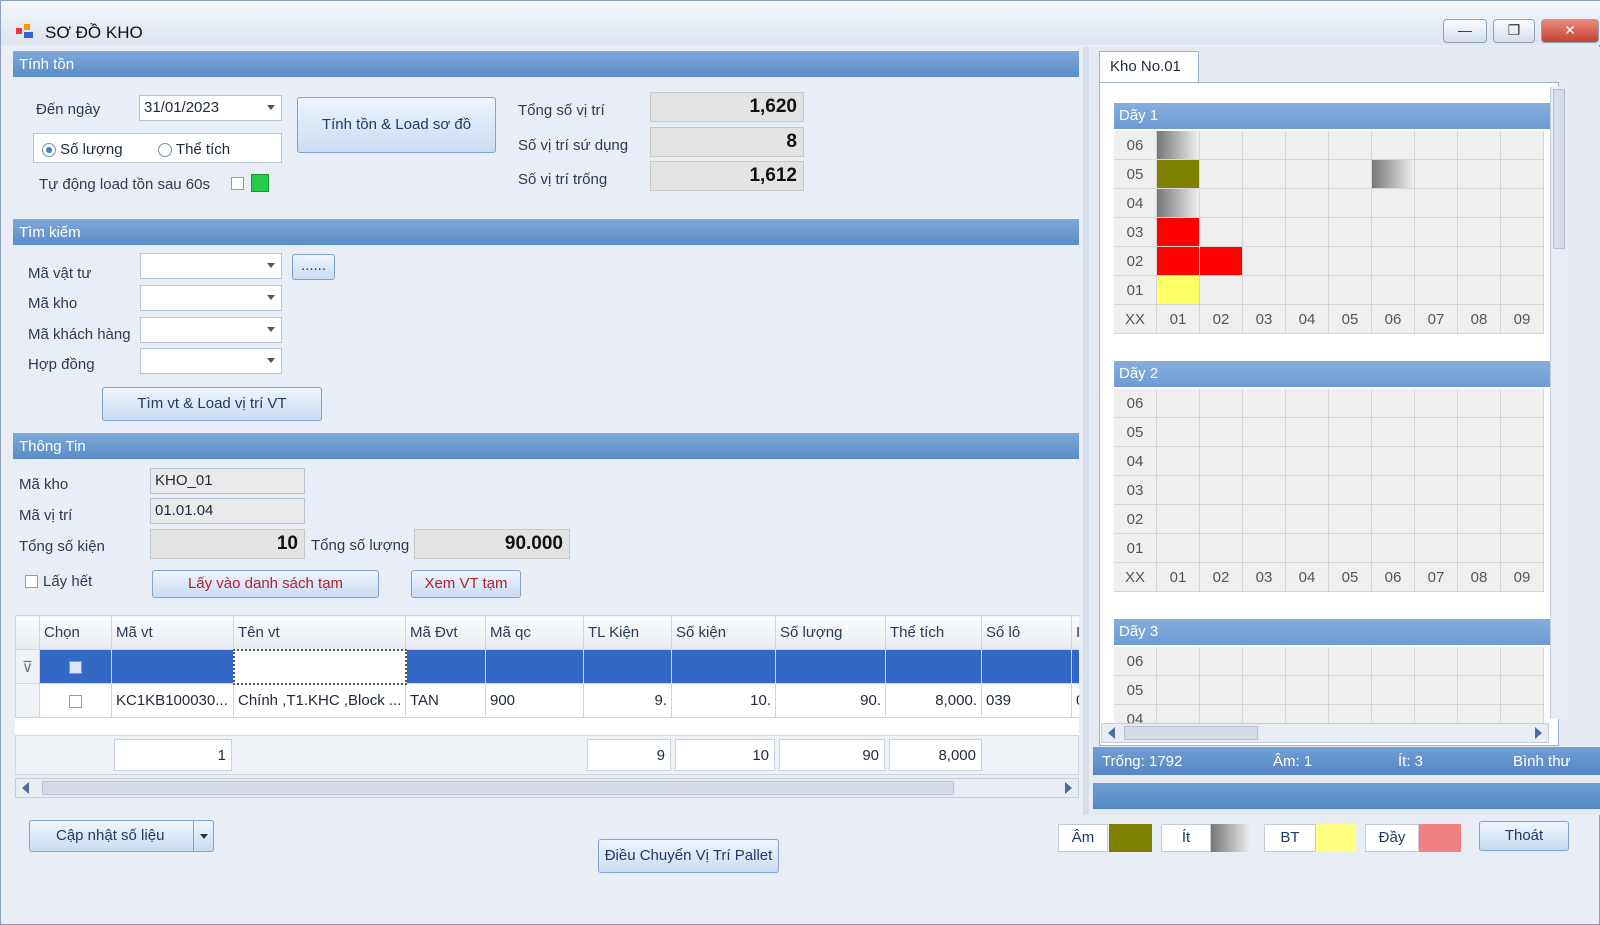 The image size is (1600, 925). What do you see at coordinates (31, 581) in the screenshot?
I see `lay-het-checkbox` at bounding box center [31, 581].